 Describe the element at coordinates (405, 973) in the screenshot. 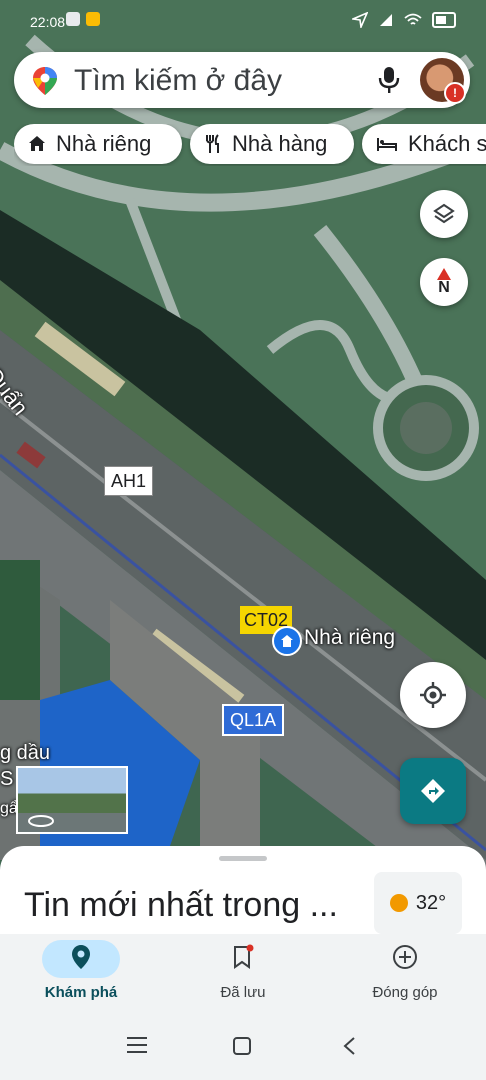

I see `nav-contribute: Đóng góp` at that location.